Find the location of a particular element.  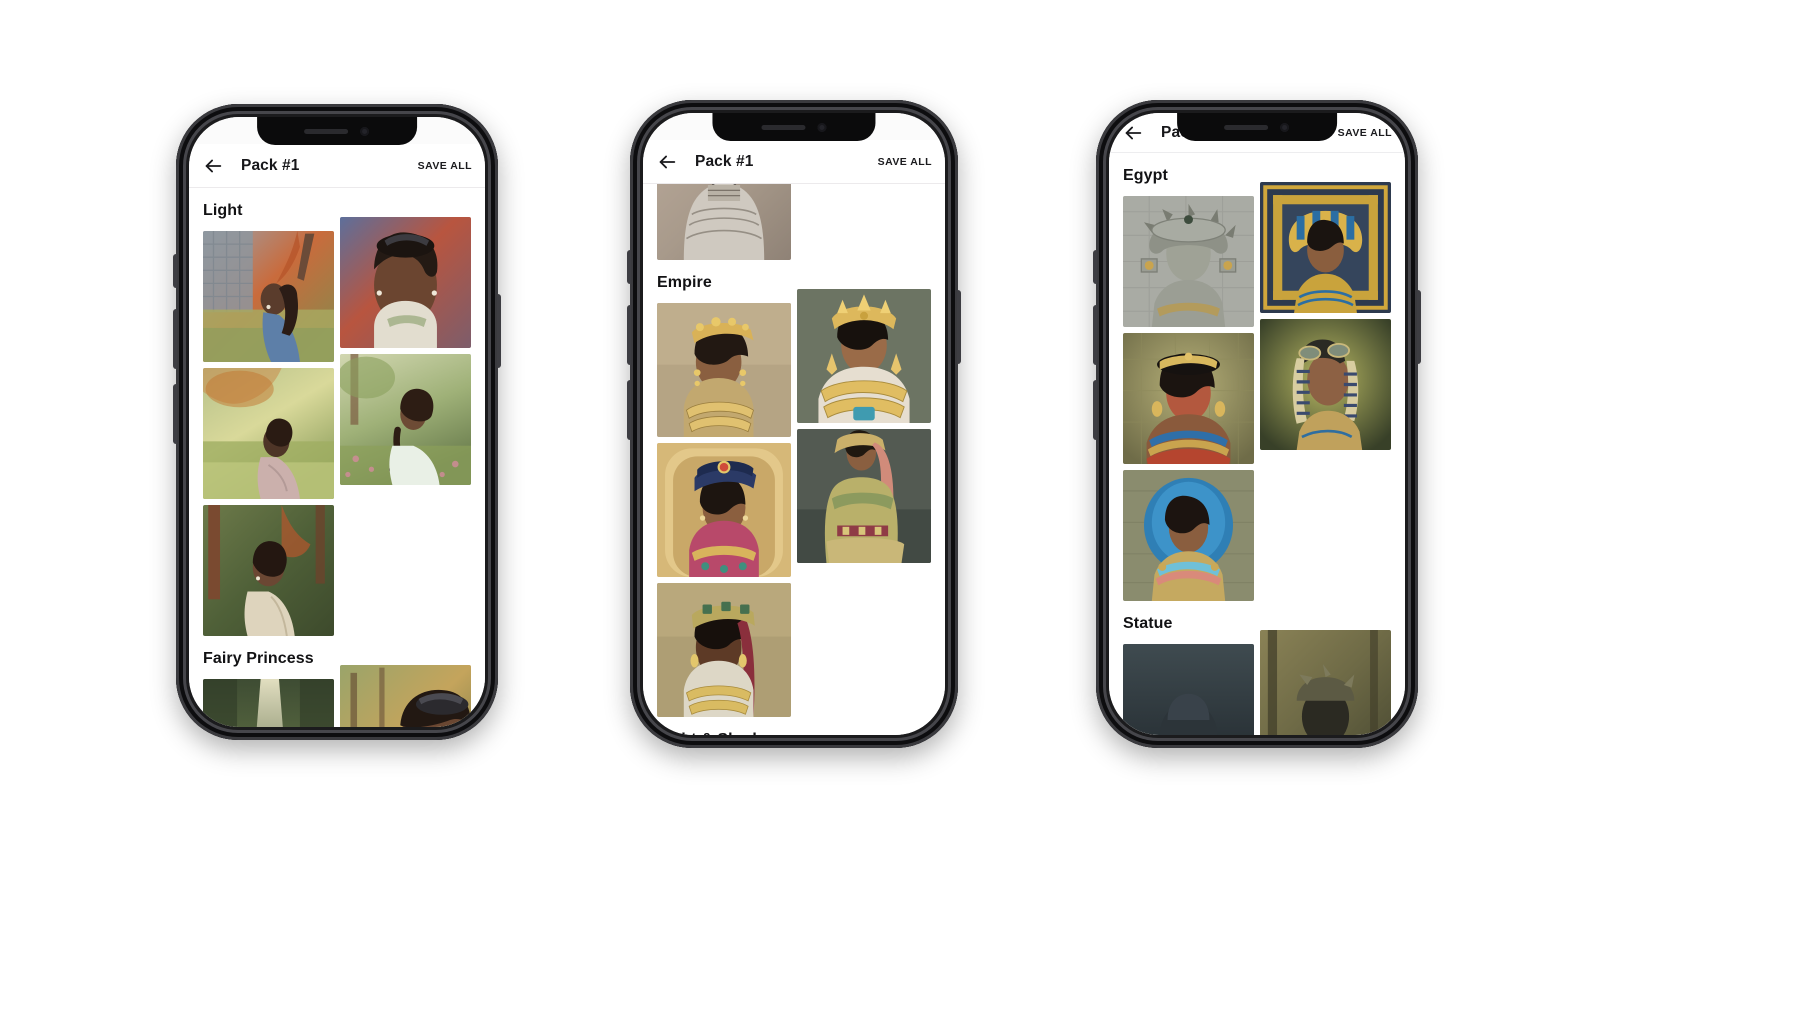

phone-2-page-title: Pack #1 is located at coordinates (724, 161).